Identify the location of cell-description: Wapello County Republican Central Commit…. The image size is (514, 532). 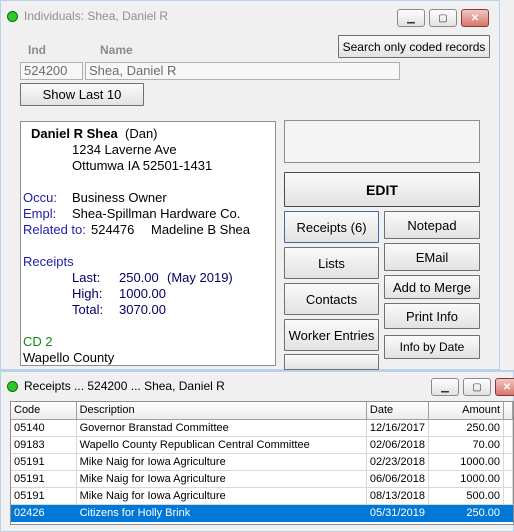
(221, 445).